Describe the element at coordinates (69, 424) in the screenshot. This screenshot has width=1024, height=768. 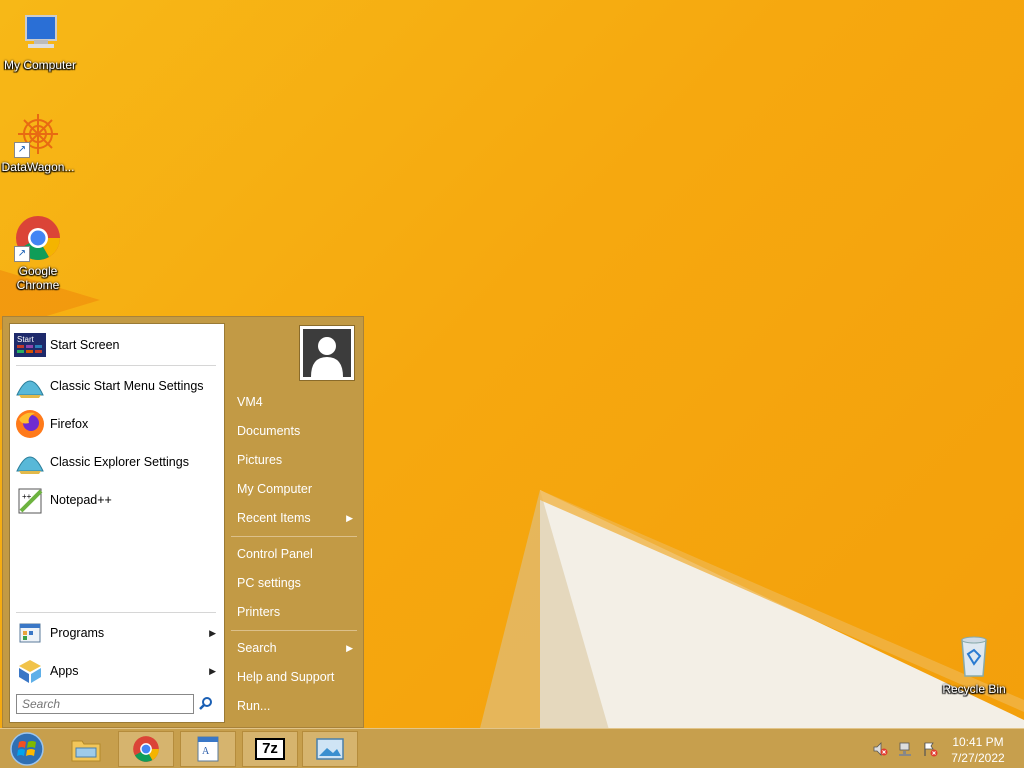
I see `menu-item-label: Firefox` at that location.